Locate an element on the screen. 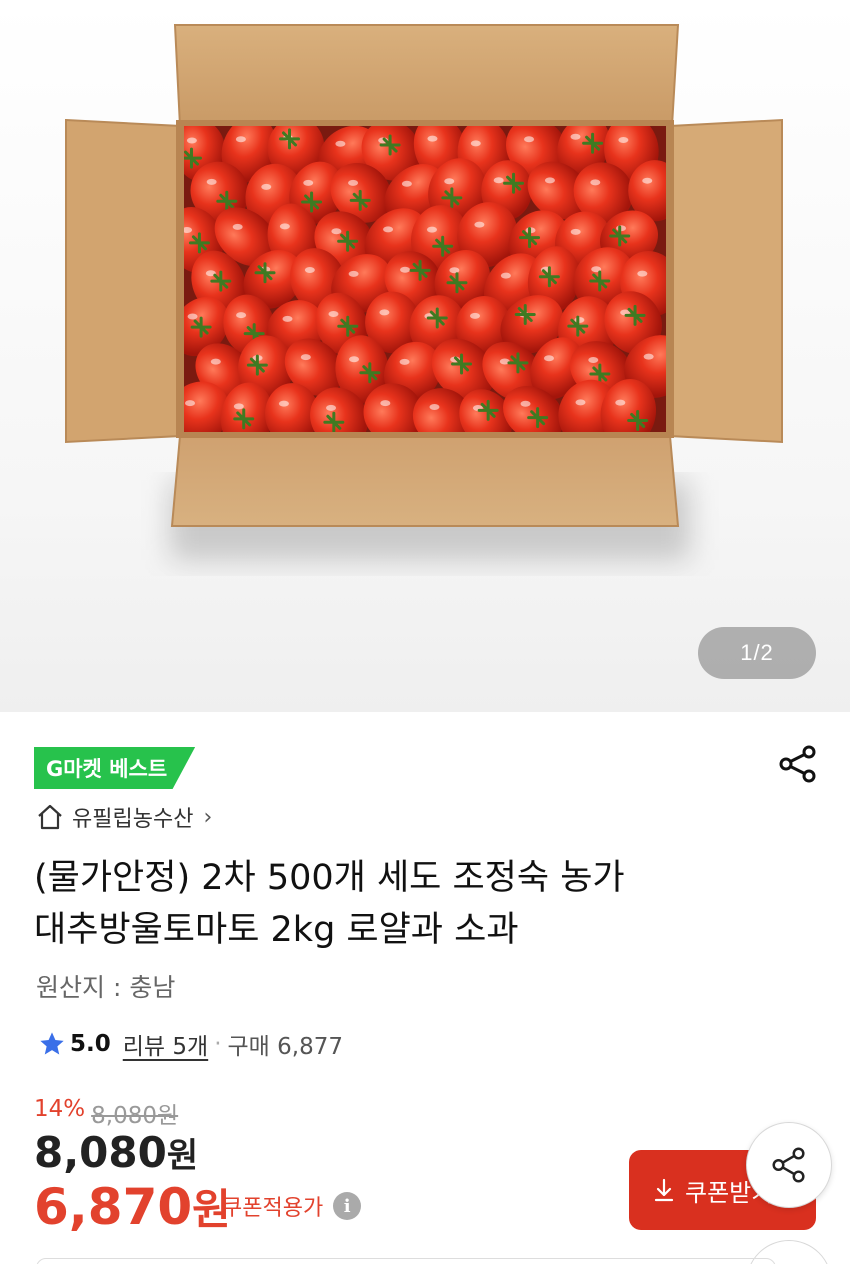 This screenshot has width=850, height=1264. coupon-price: 6,870원 is located at coordinates (132, 1208).